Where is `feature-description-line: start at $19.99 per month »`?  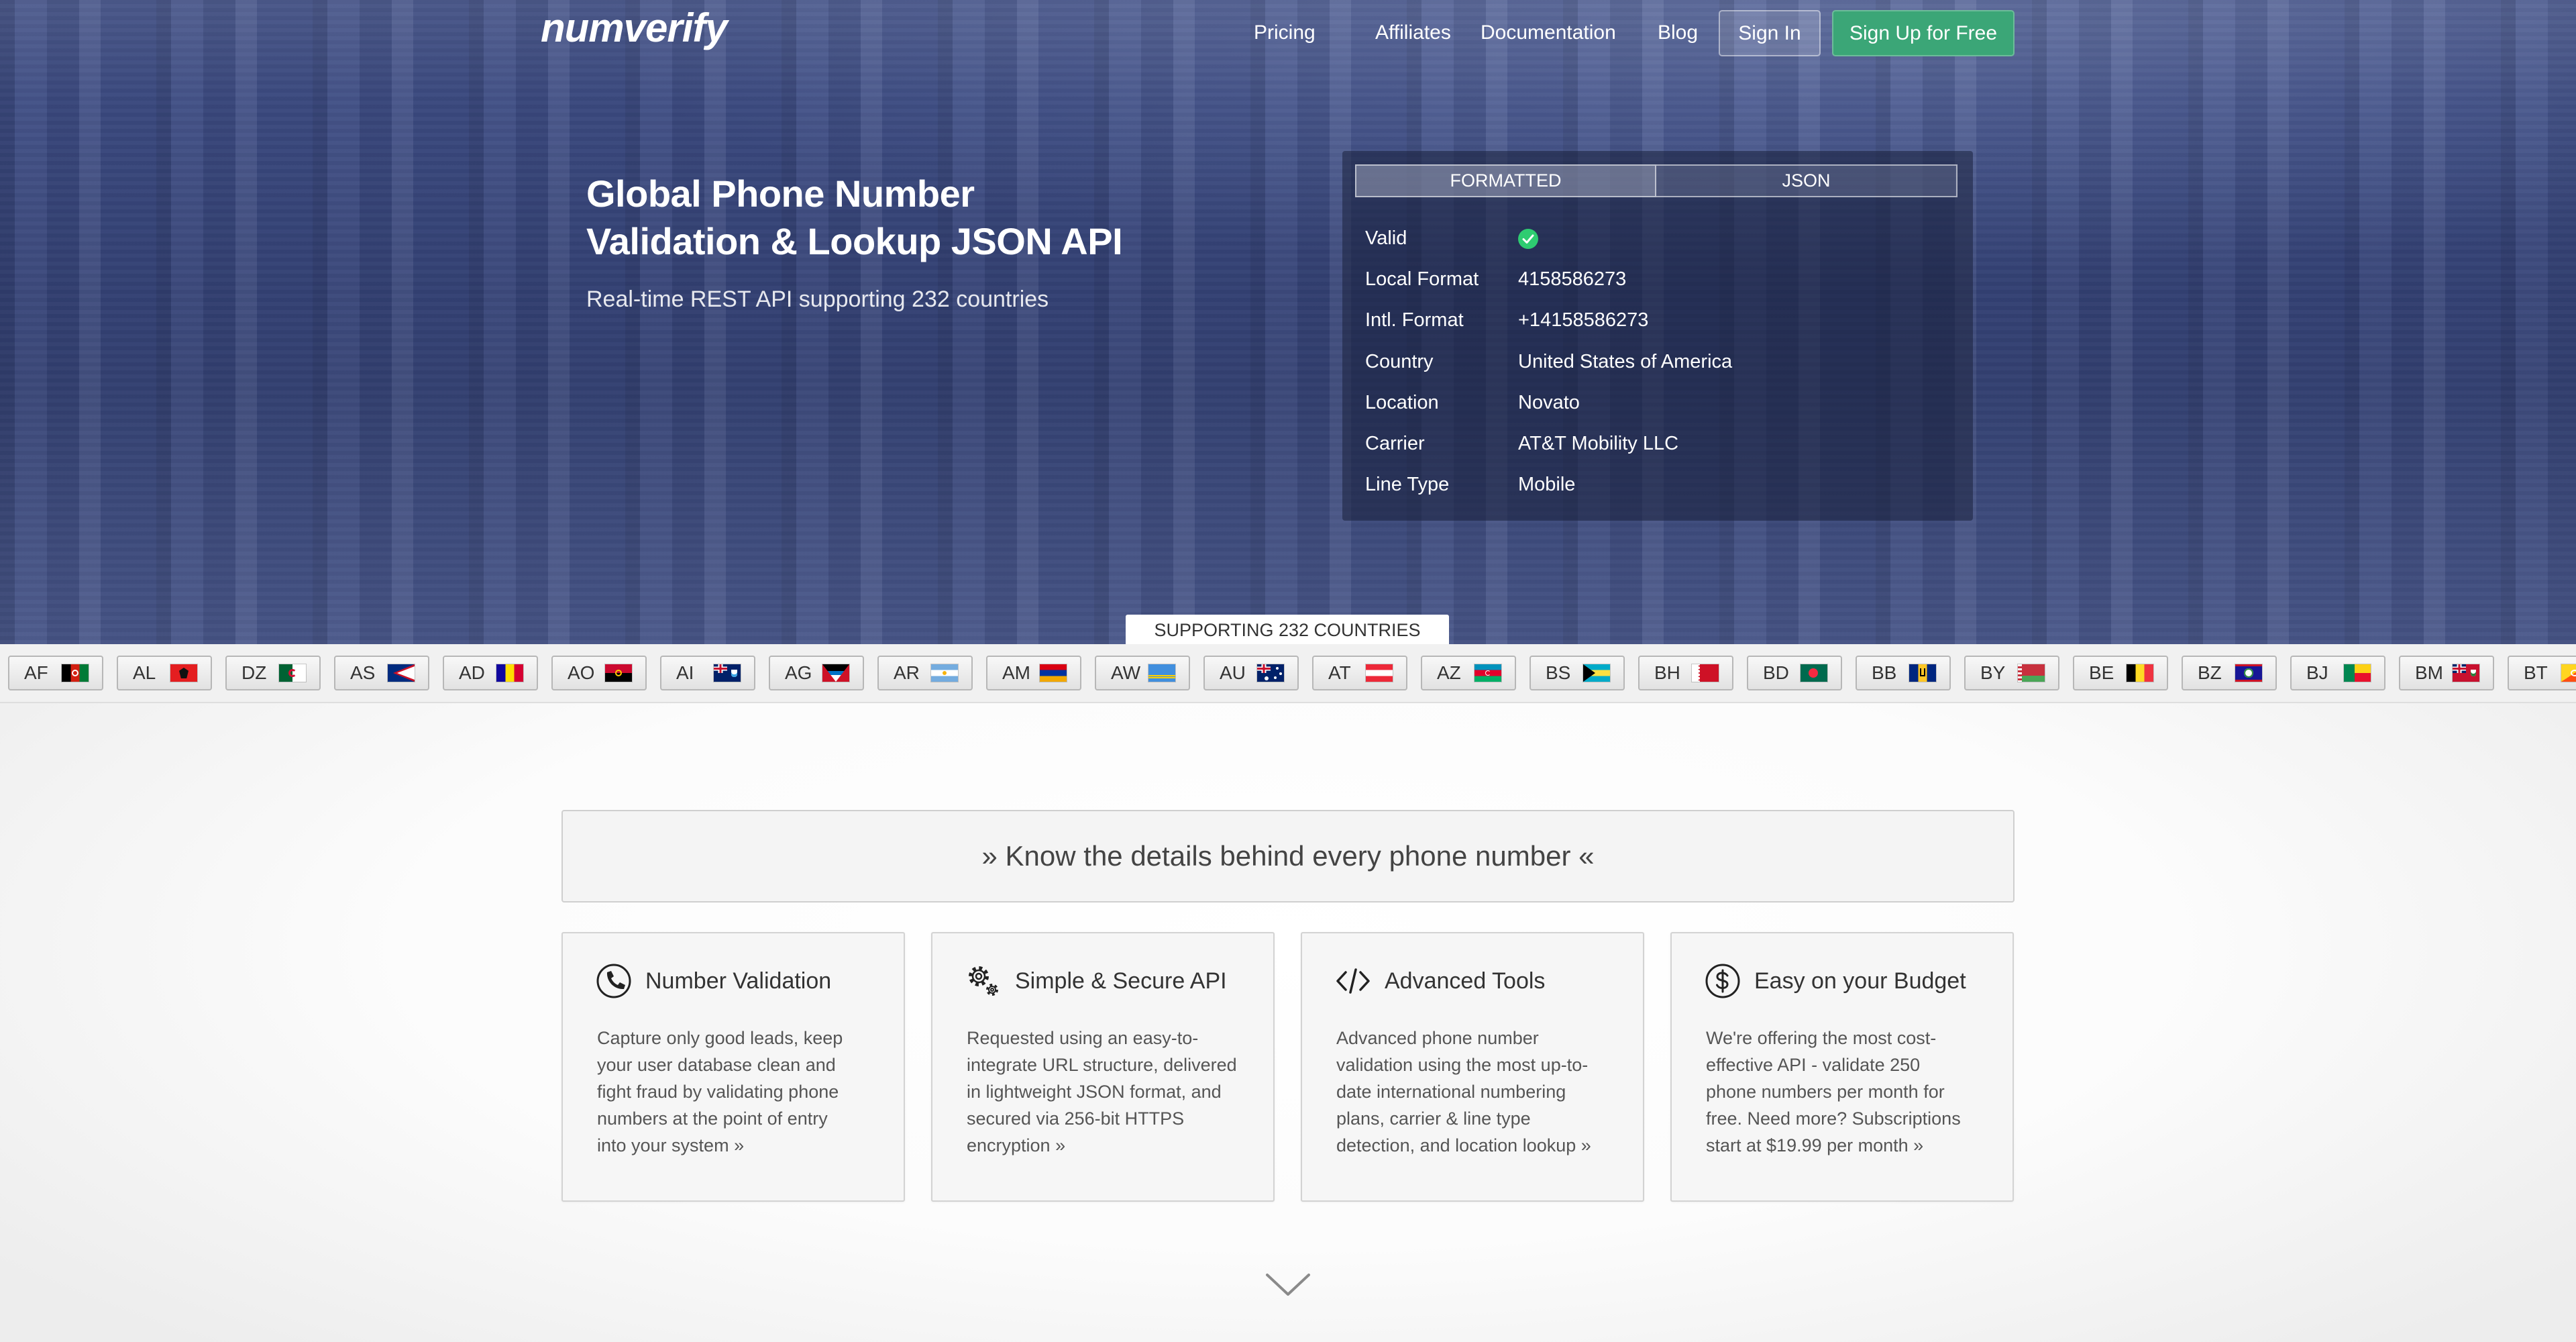
feature-description-line: start at $19.99 per month » is located at coordinates (1833, 1145).